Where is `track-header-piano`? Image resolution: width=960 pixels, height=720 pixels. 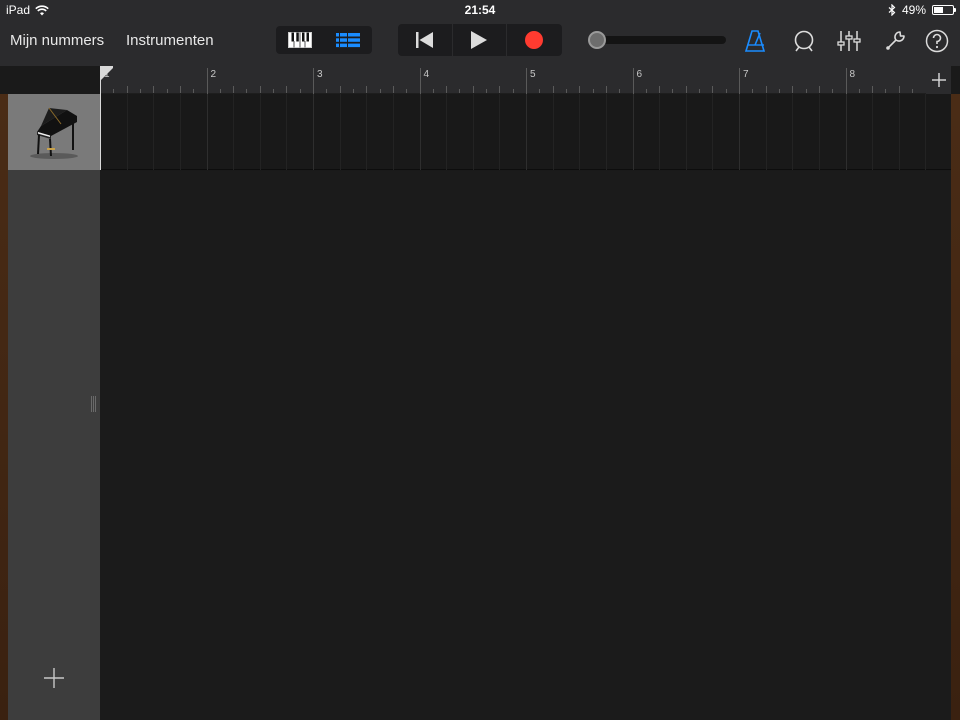 track-header-piano is located at coordinates (54, 132).